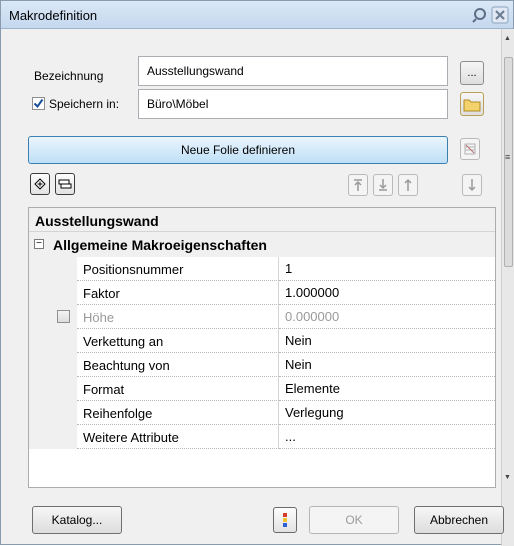 Image resolution: width=514 pixels, height=546 pixels. I want to click on color-button, so click(285, 520).